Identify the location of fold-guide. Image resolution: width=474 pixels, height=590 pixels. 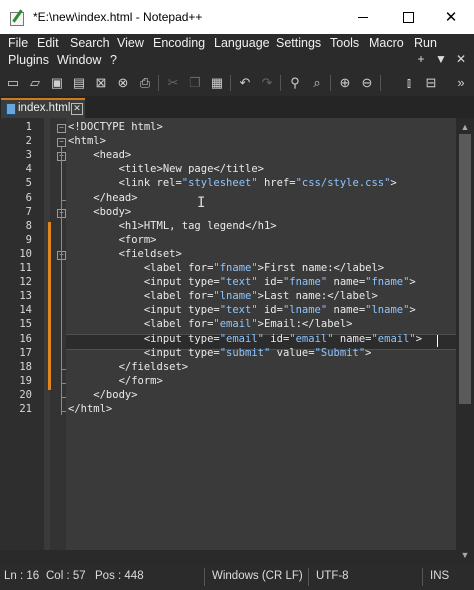
(61, 281).